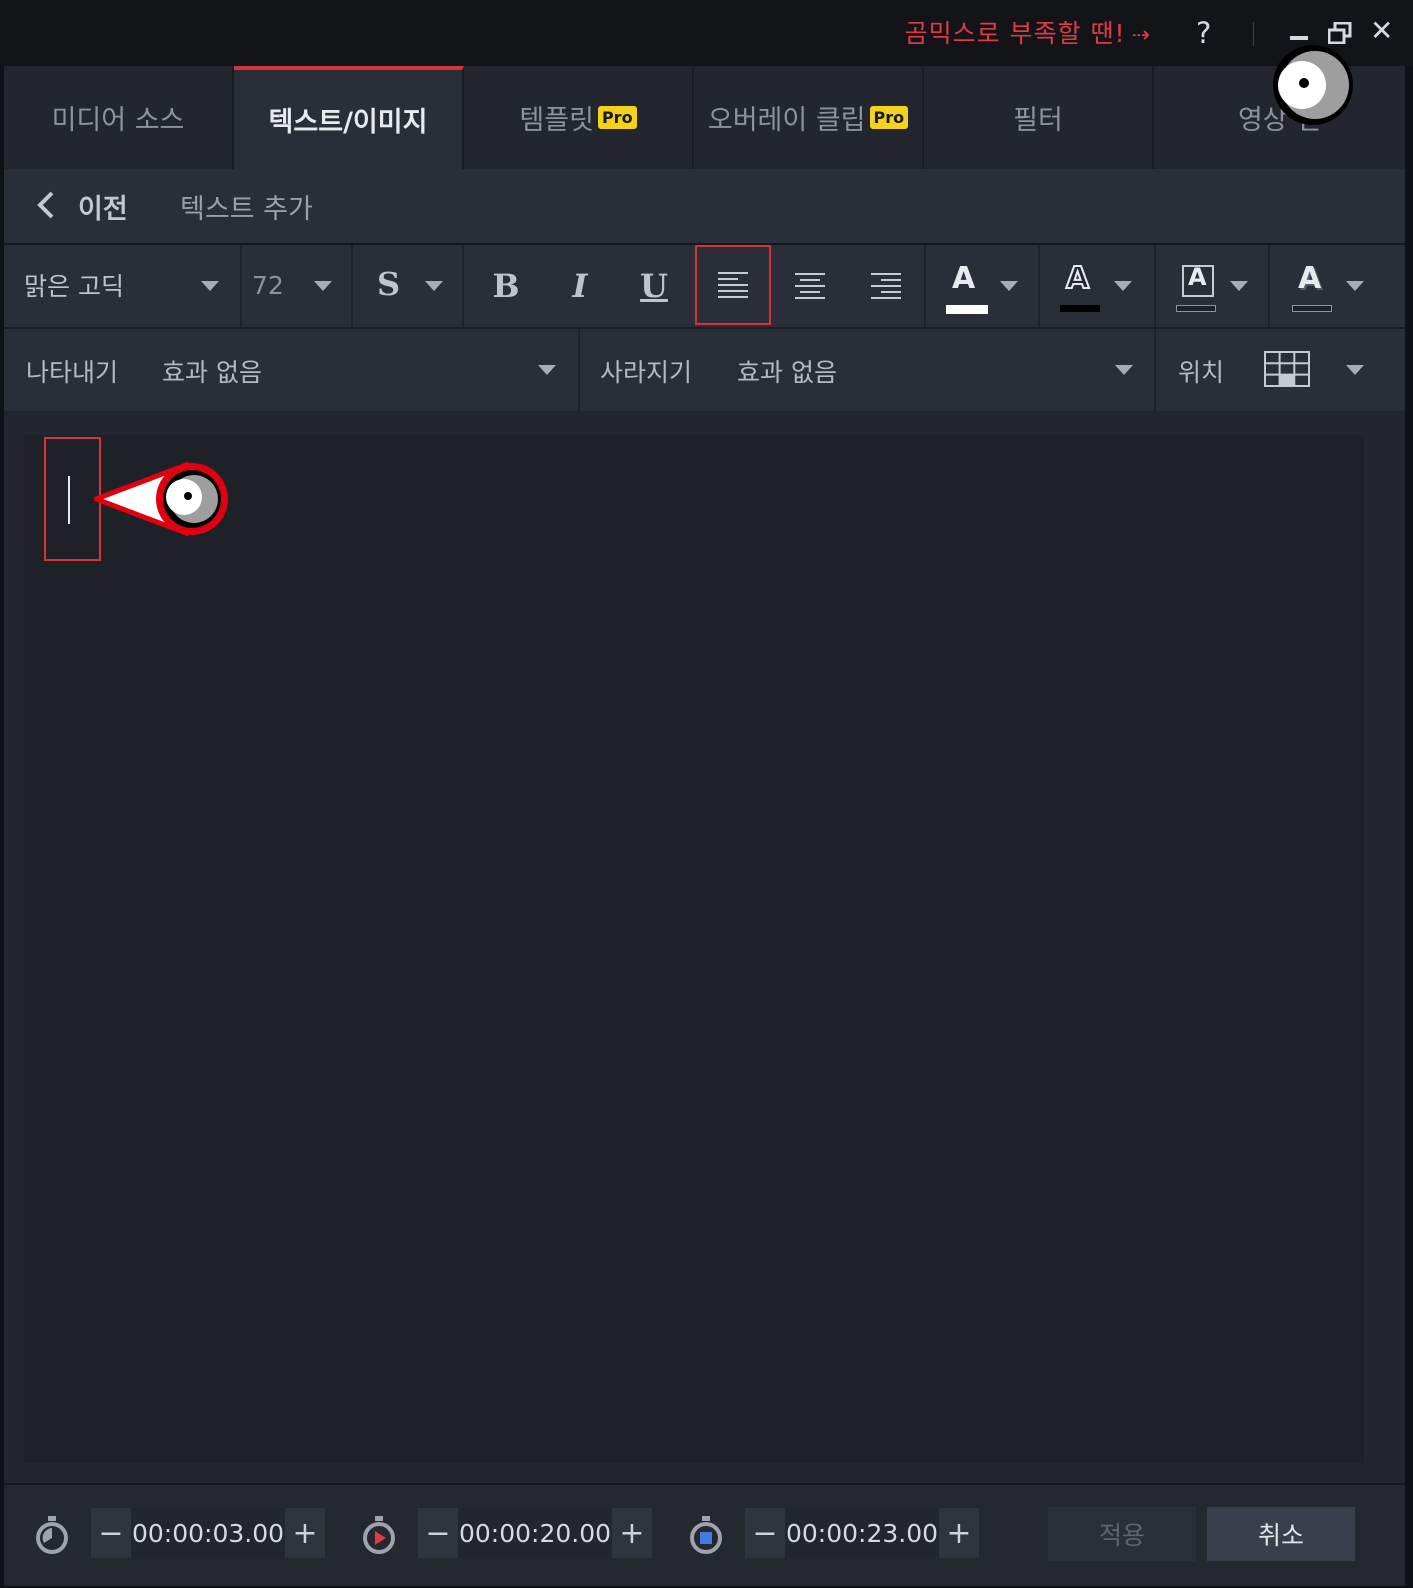 This screenshot has width=1413, height=1588. Describe the element at coordinates (967, 309) in the screenshot. I see `text-color-swatch` at that location.